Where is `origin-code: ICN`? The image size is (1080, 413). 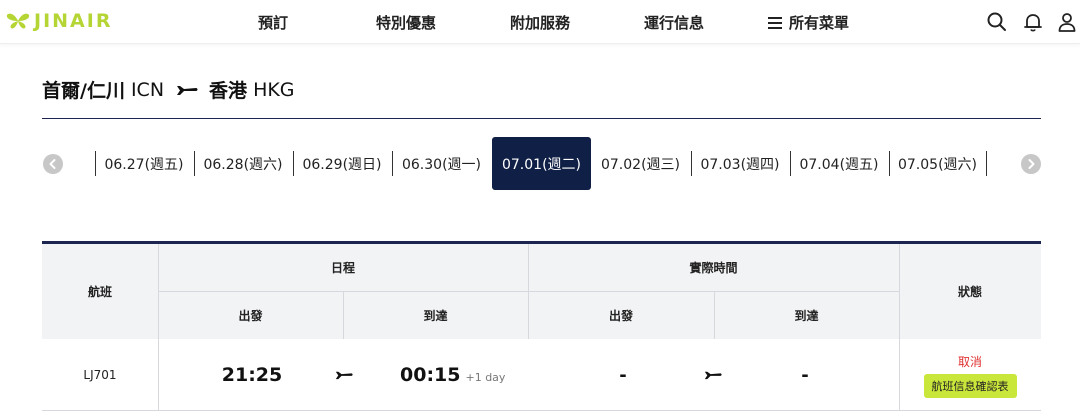
origin-code: ICN is located at coordinates (147, 89).